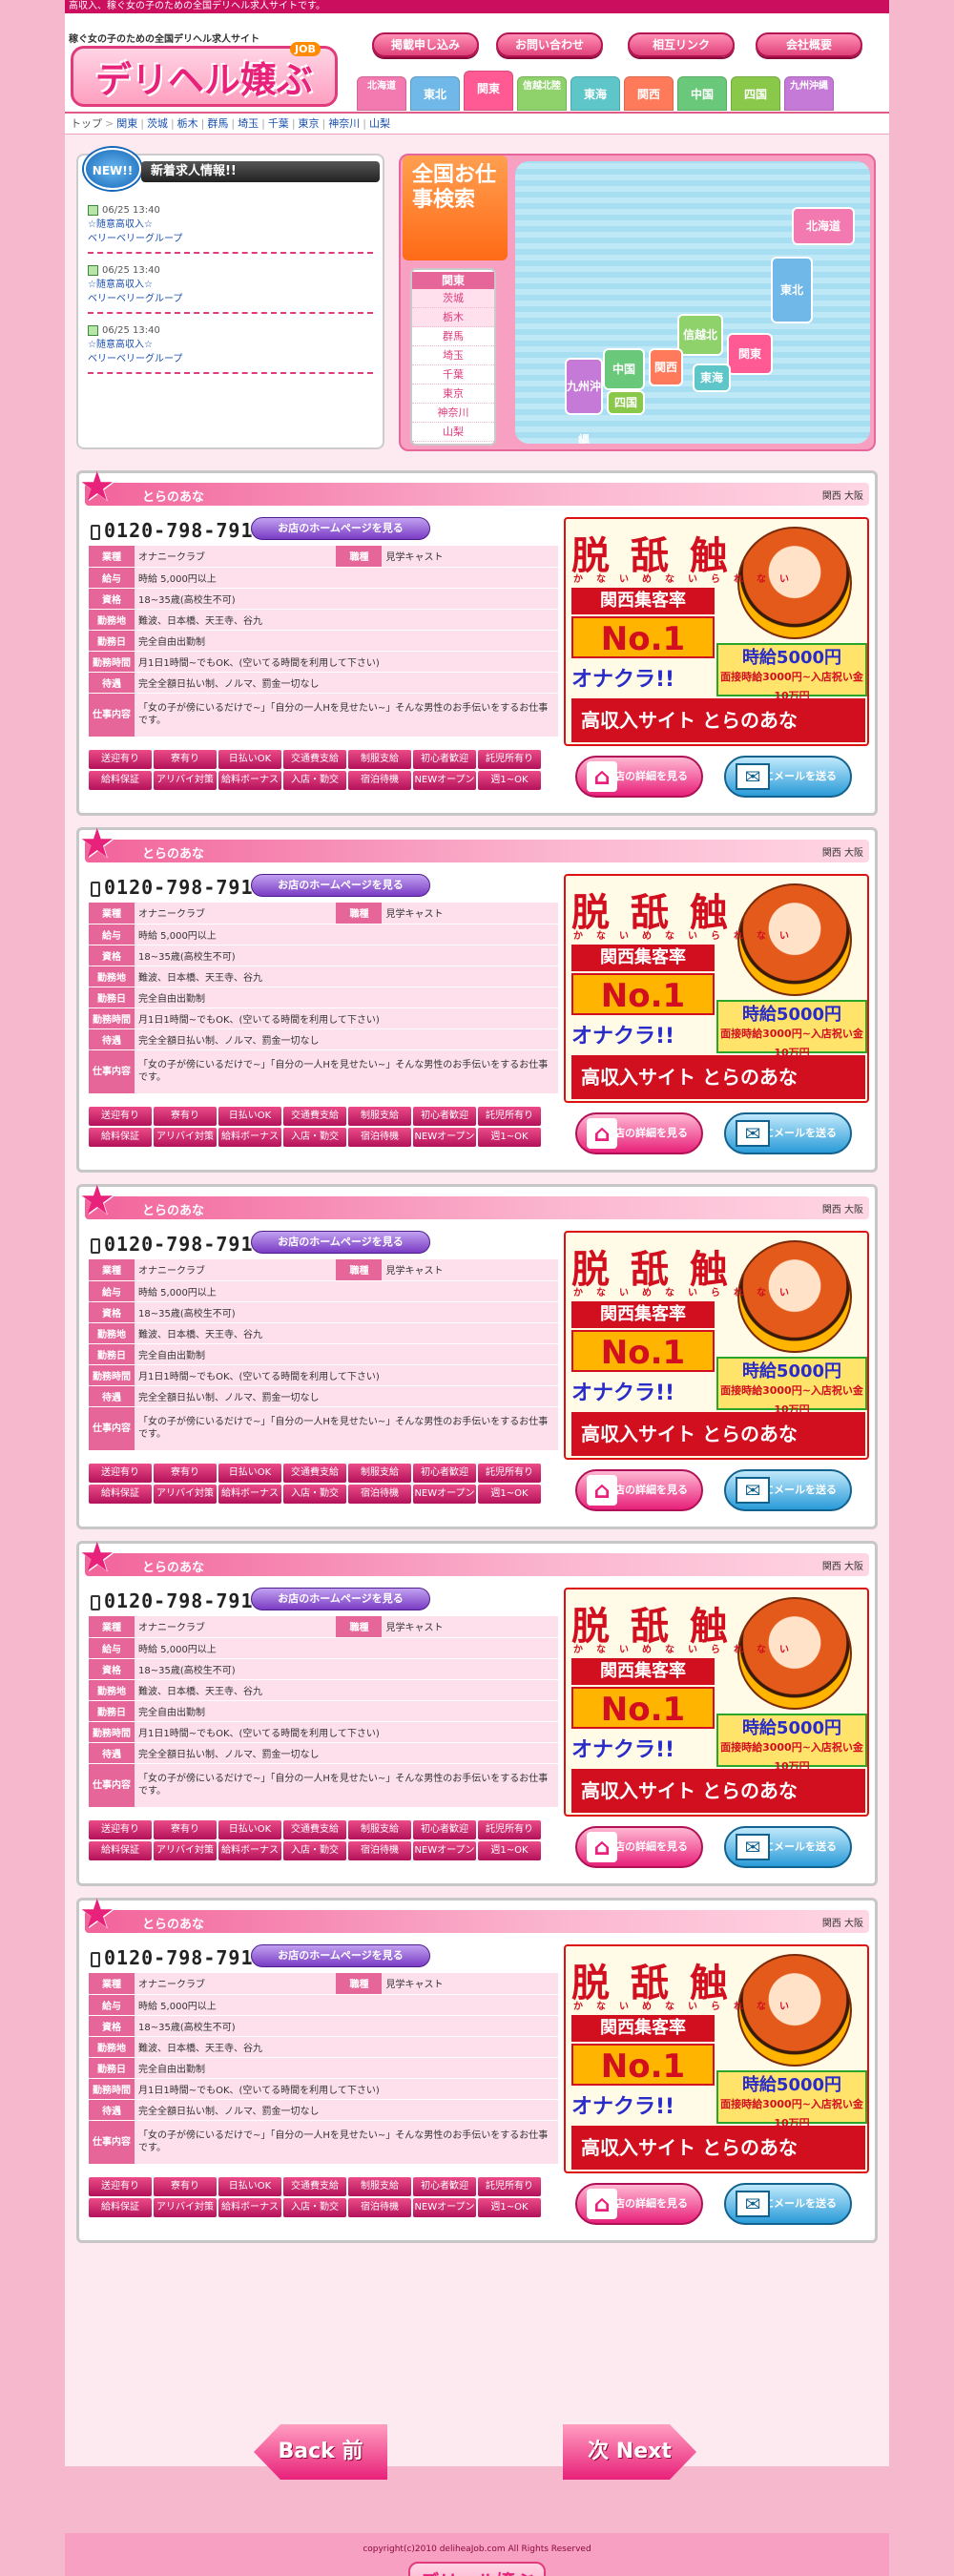 Image resolution: width=954 pixels, height=2576 pixels. Describe the element at coordinates (809, 44) in the screenshot. I see `company-info-button: 会社概要` at that location.